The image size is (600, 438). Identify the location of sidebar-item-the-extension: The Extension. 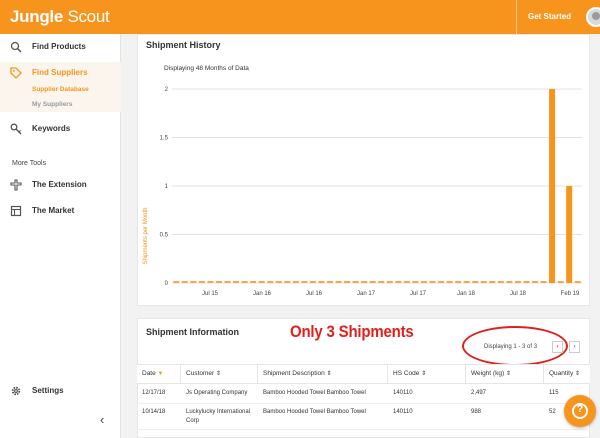
(60, 186).